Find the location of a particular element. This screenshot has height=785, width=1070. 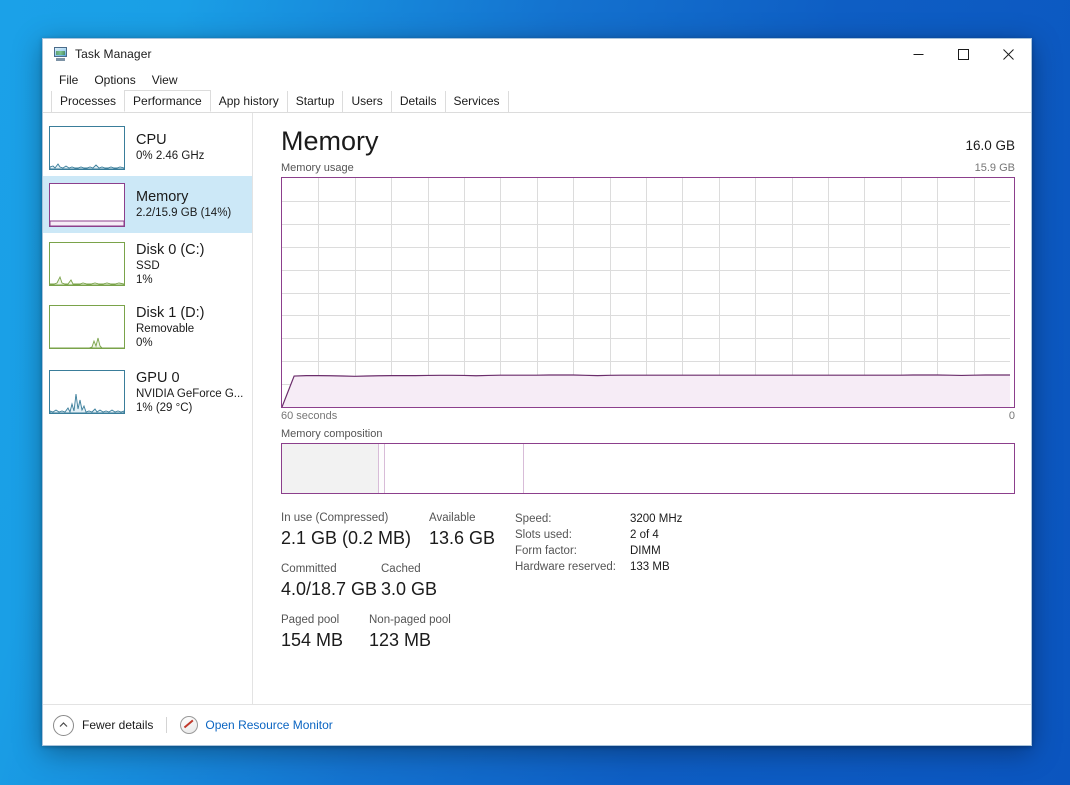

stat-paged-pool: Paged pool 154 MB is located at coordinates (325, 632).